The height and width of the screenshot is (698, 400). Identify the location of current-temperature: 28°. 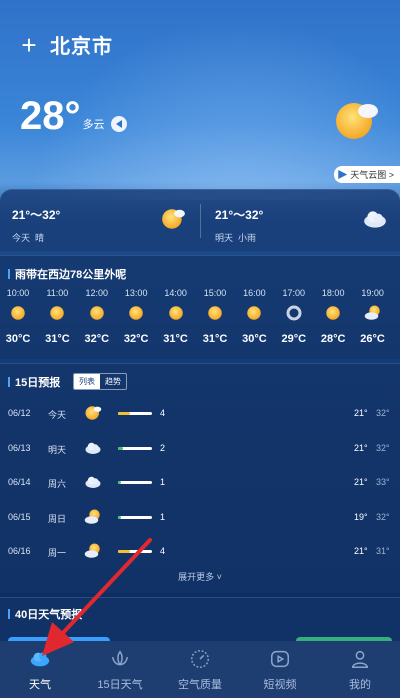
(50, 116).